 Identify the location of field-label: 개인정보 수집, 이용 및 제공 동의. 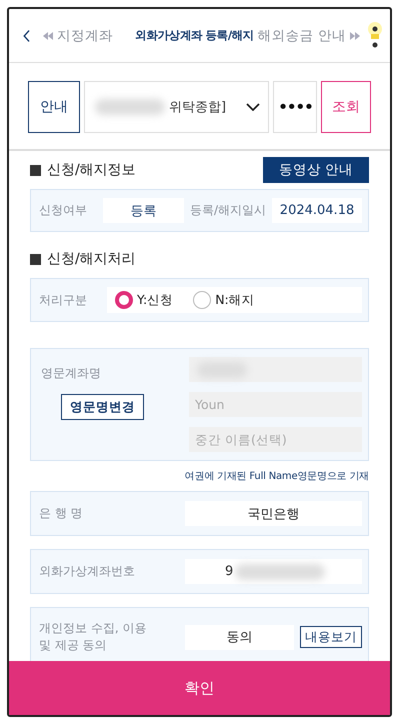
(93, 637).